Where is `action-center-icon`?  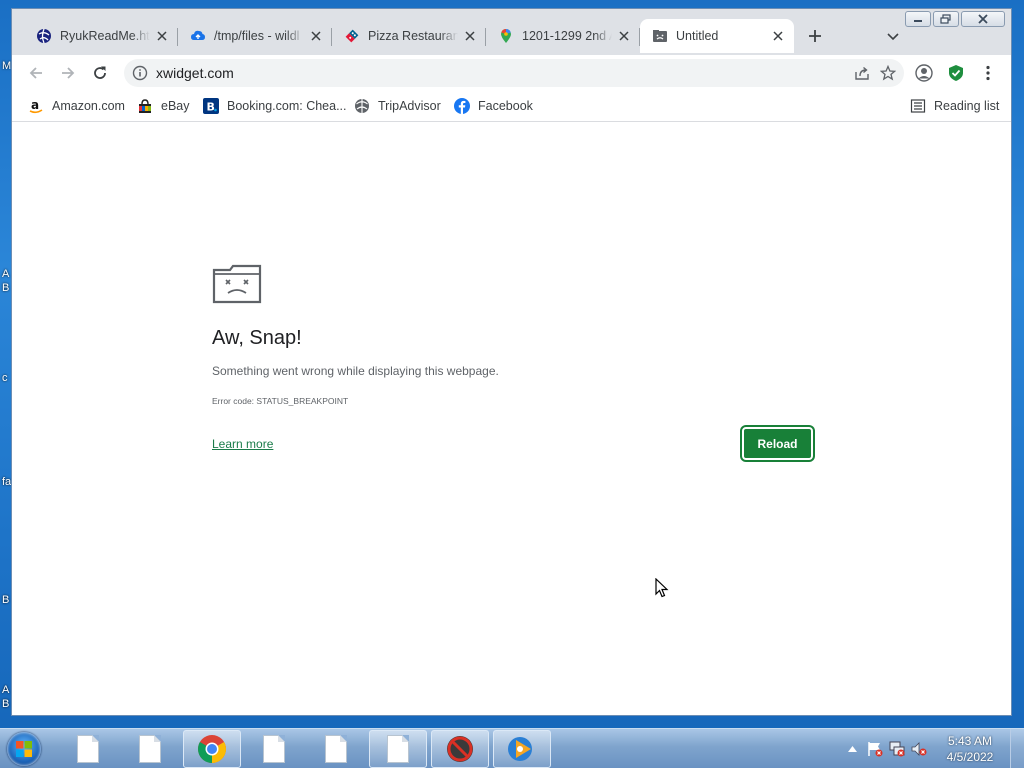 action-center-icon is located at coordinates (875, 749).